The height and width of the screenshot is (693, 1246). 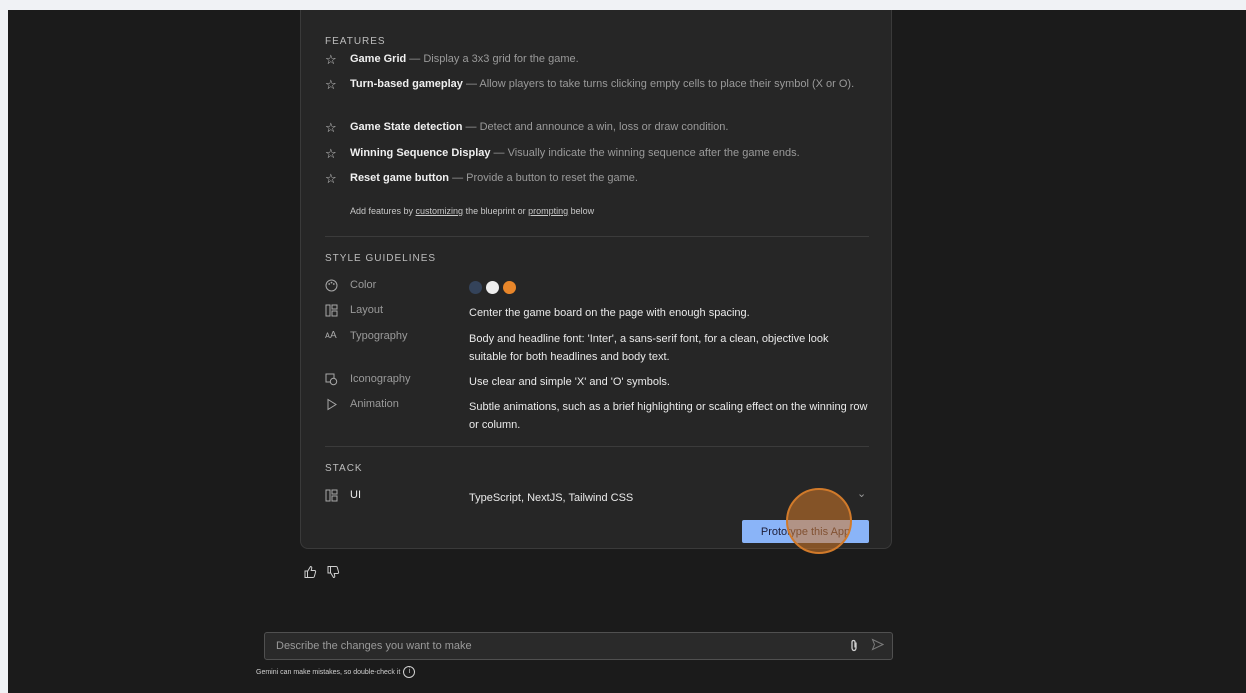 I want to click on play-icon, so click(x=333, y=406).